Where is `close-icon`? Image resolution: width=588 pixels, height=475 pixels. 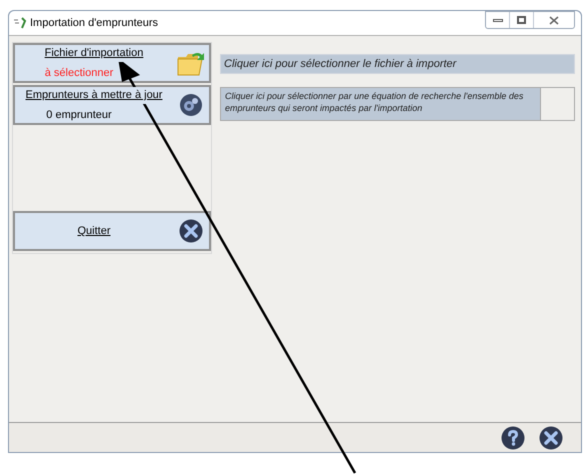
close-icon is located at coordinates (554, 20).